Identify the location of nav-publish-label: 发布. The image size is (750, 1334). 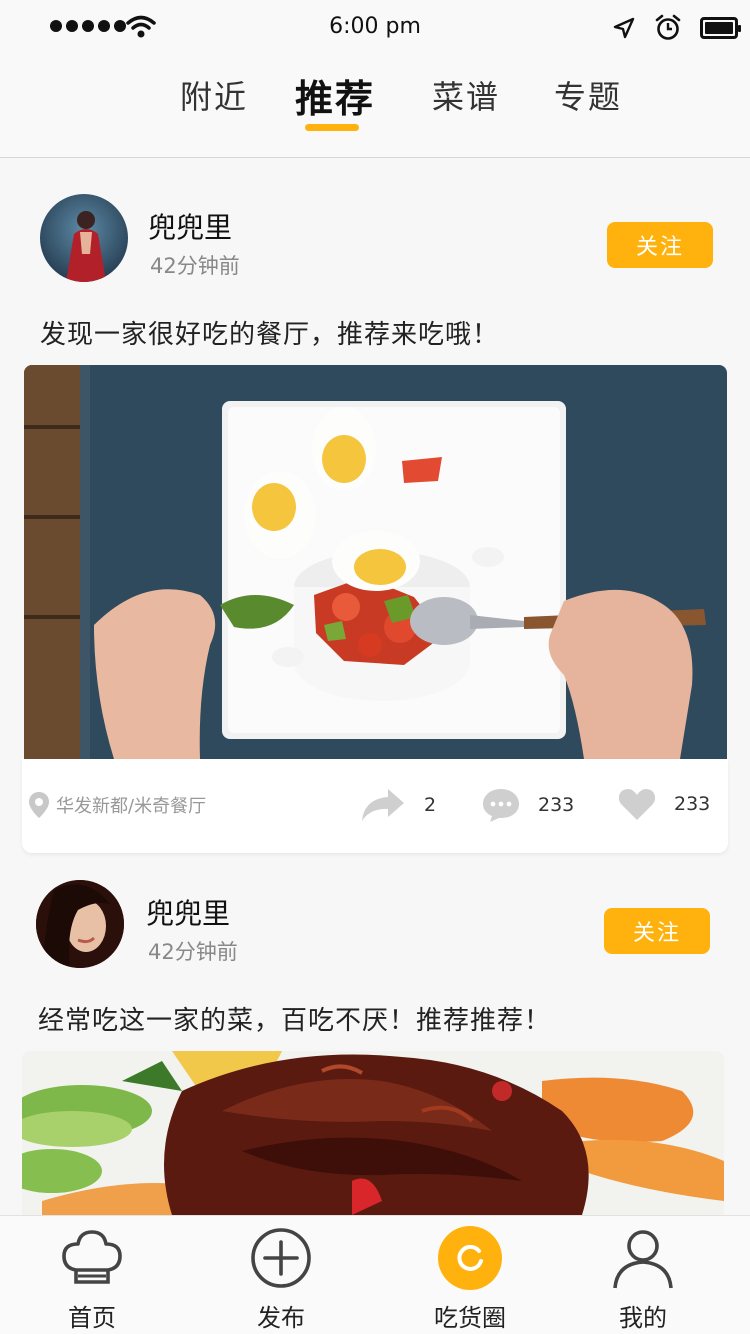
(281, 1318).